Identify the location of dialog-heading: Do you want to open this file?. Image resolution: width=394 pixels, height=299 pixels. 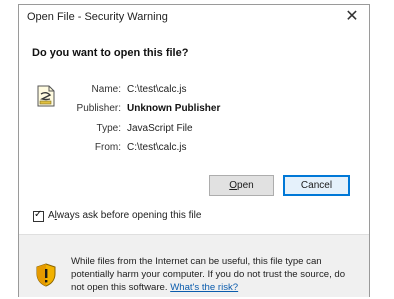
(110, 53).